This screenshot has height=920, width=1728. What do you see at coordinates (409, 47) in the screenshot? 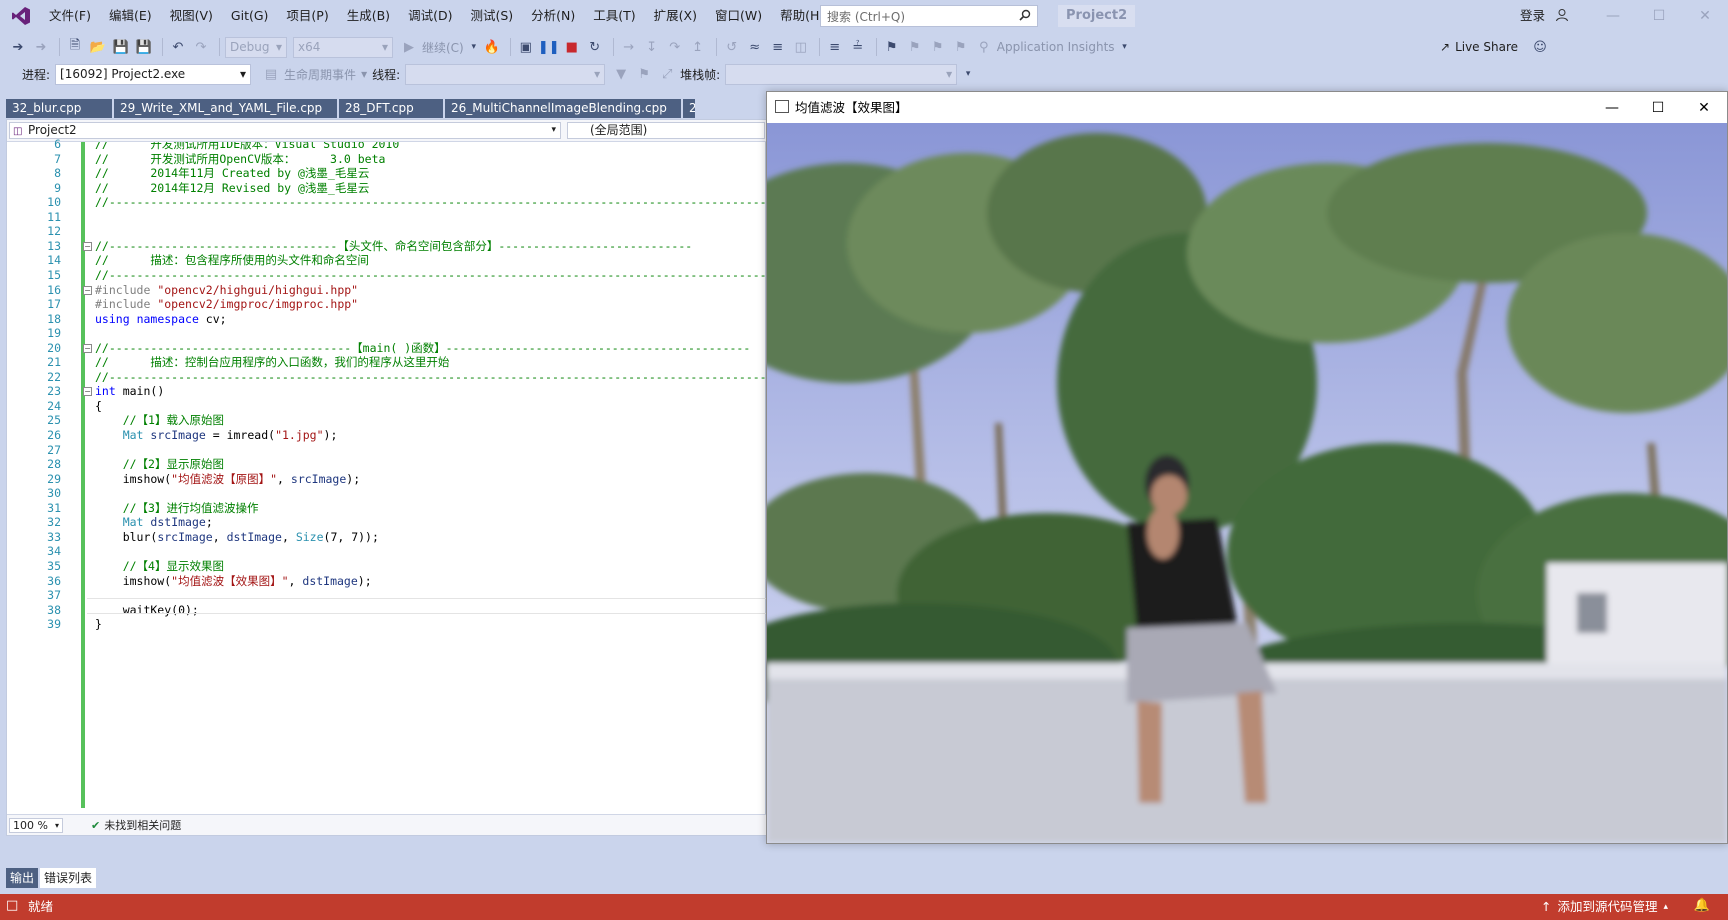
I see `play-icon: ▶` at bounding box center [409, 47].